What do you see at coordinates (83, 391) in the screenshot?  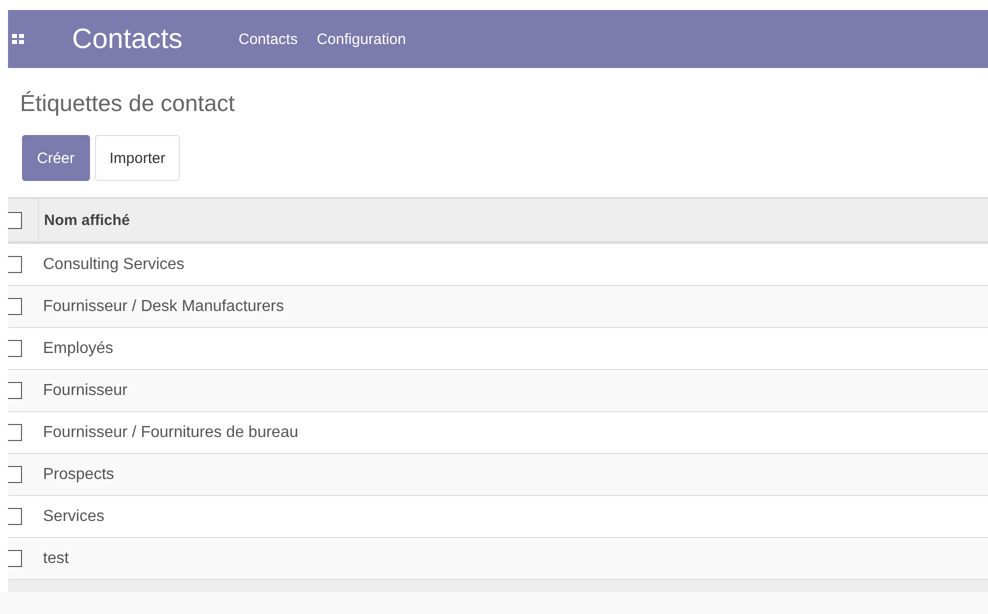 I see `table-cell: Fournisseur` at bounding box center [83, 391].